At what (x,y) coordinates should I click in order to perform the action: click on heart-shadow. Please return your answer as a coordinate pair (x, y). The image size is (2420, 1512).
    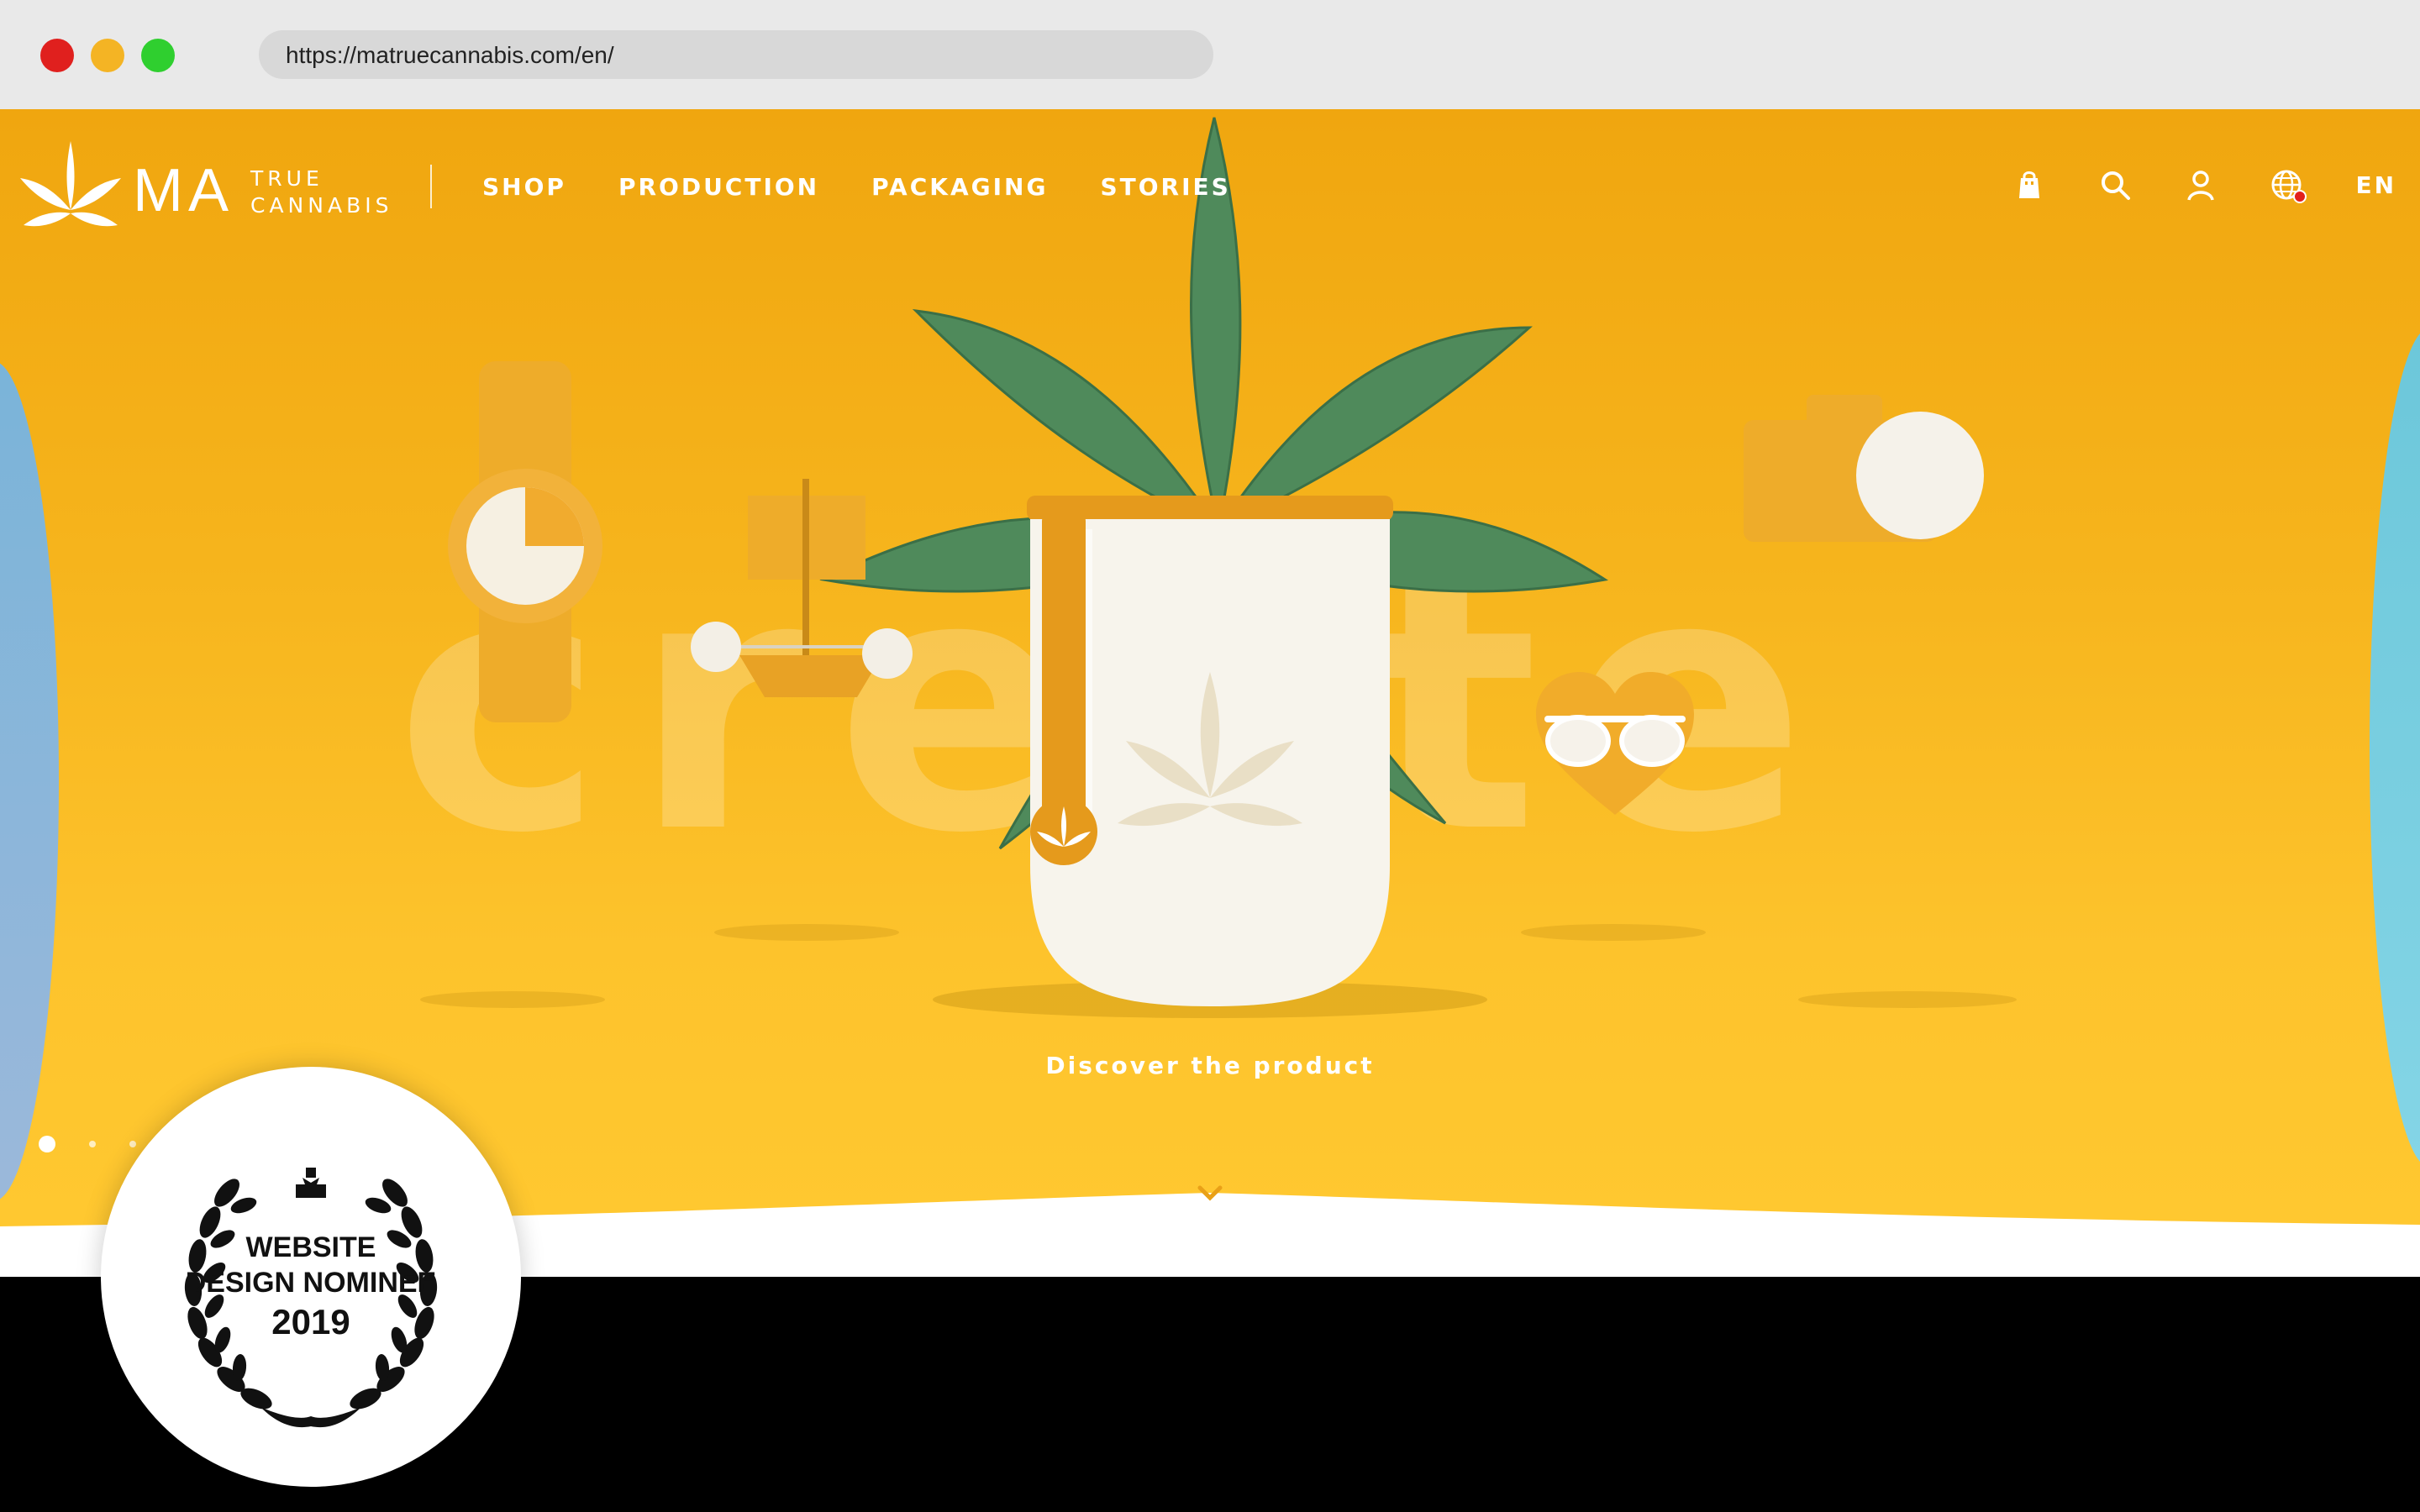
    Looking at the image, I should click on (1614, 932).